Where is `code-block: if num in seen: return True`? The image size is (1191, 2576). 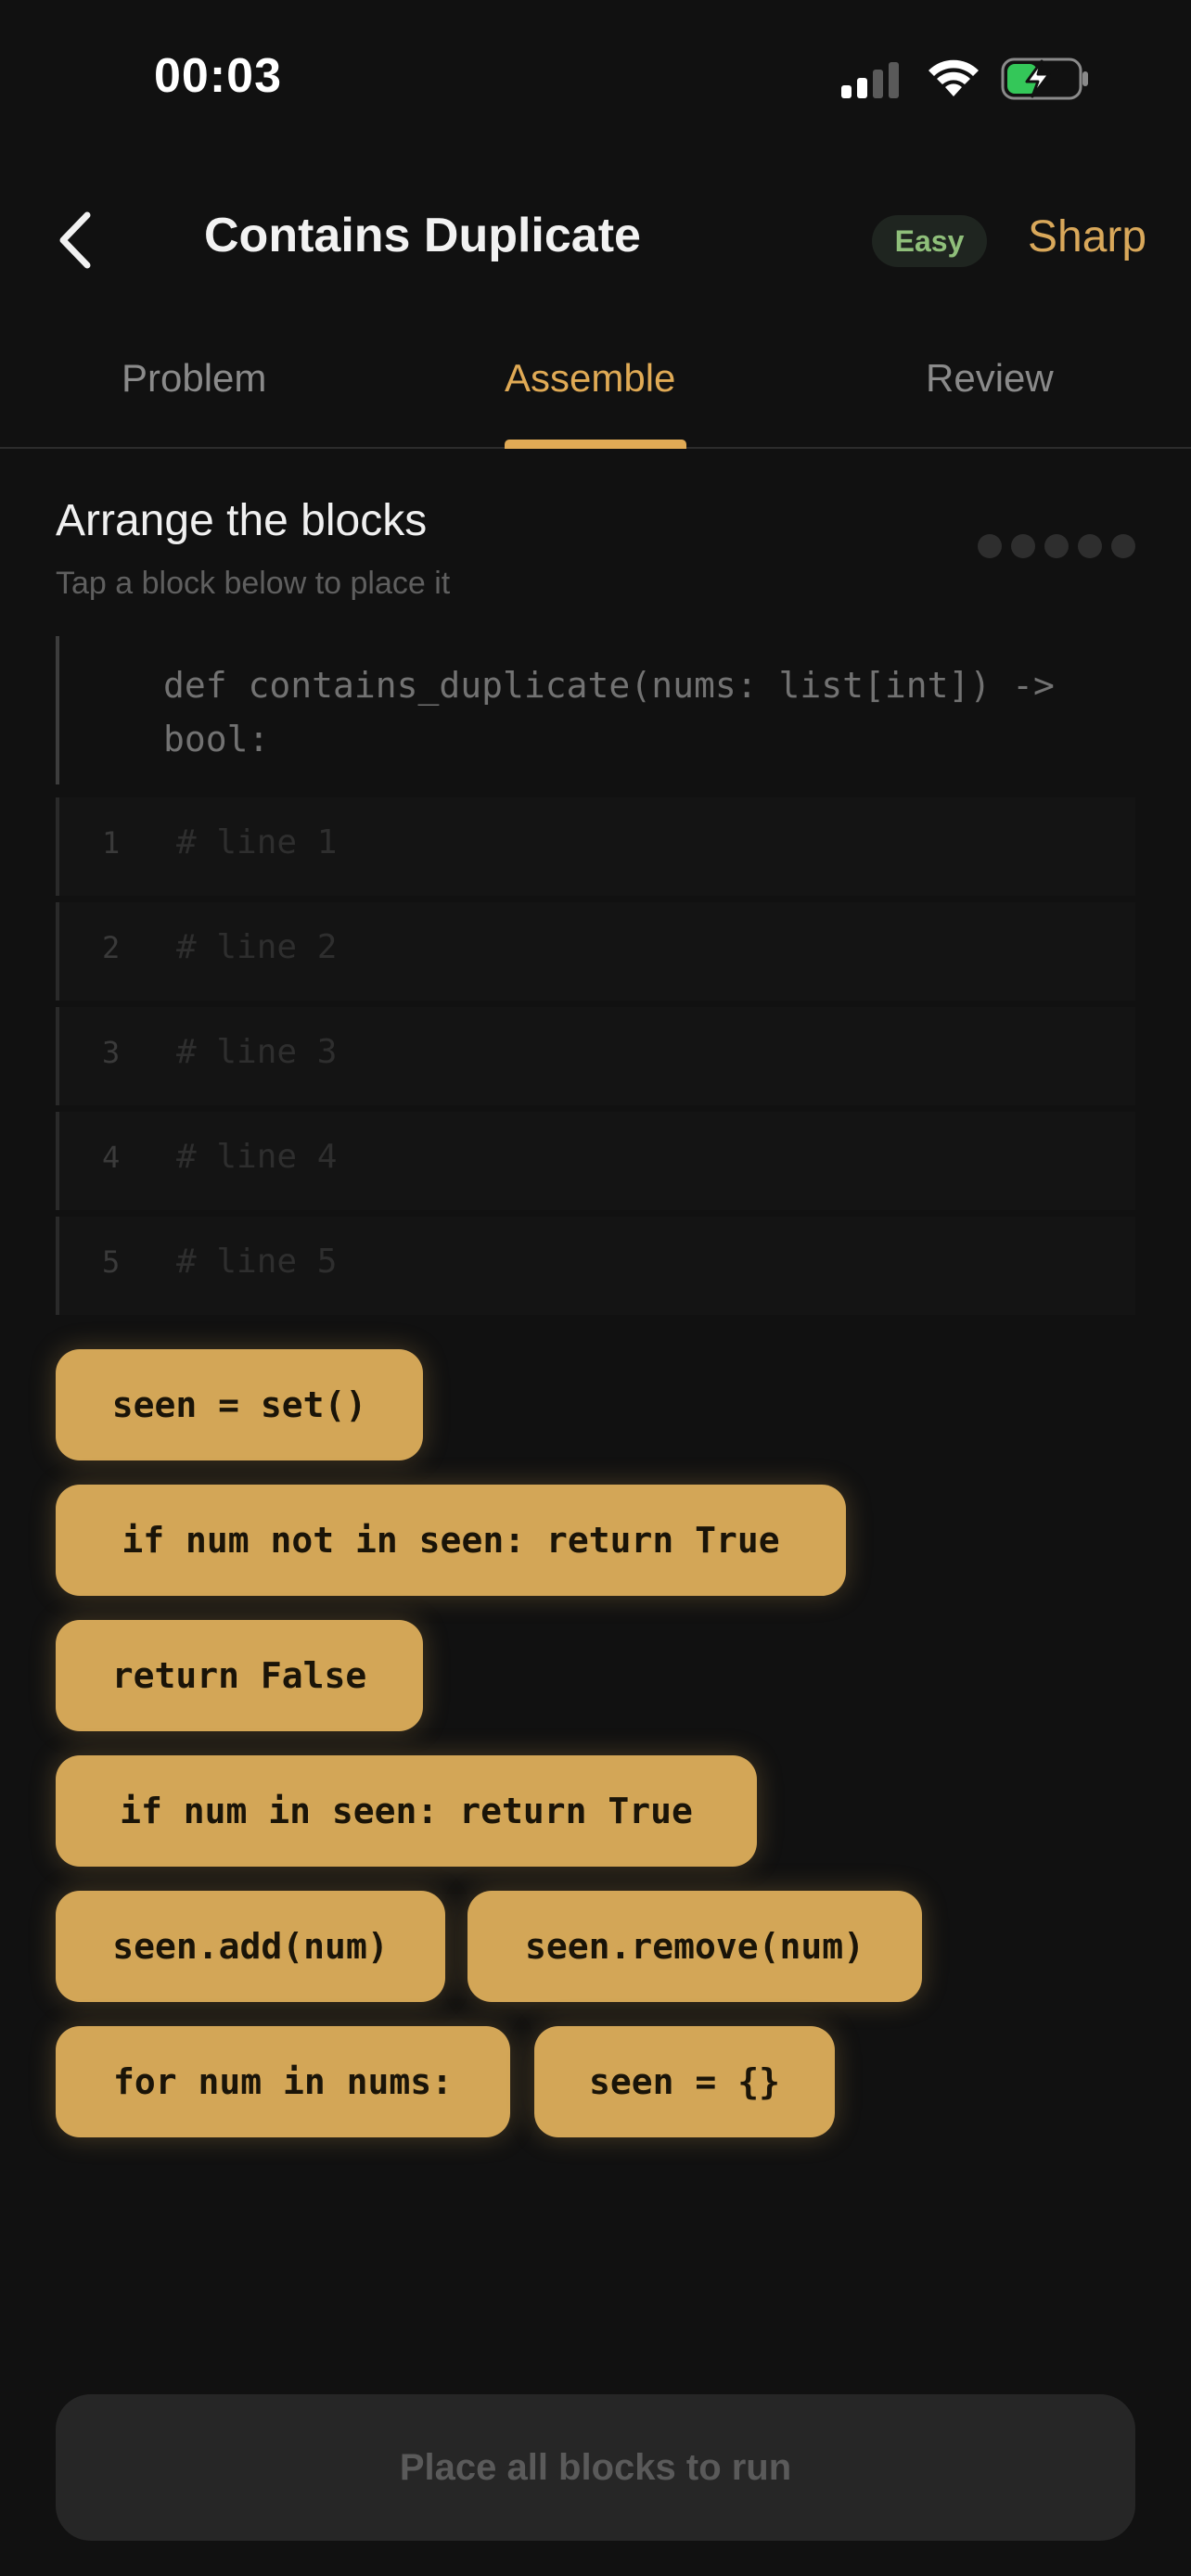
code-block: if num in seen: return True is located at coordinates (406, 1811).